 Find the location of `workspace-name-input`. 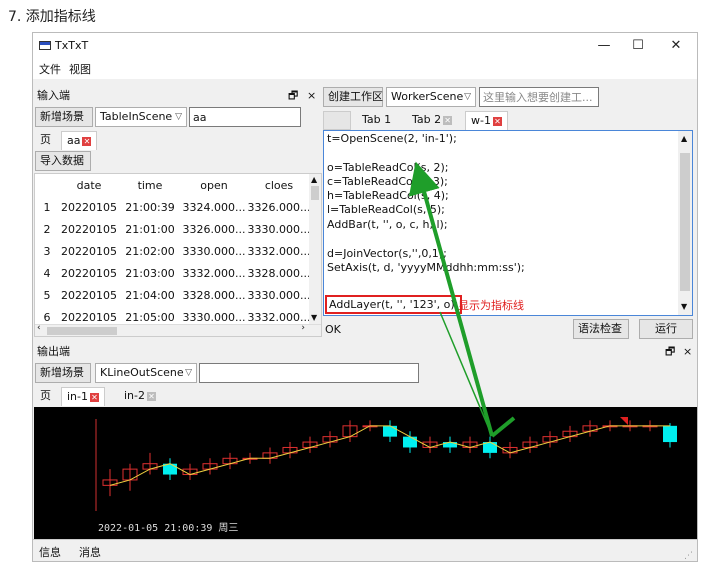

workspace-name-input is located at coordinates (539, 97).